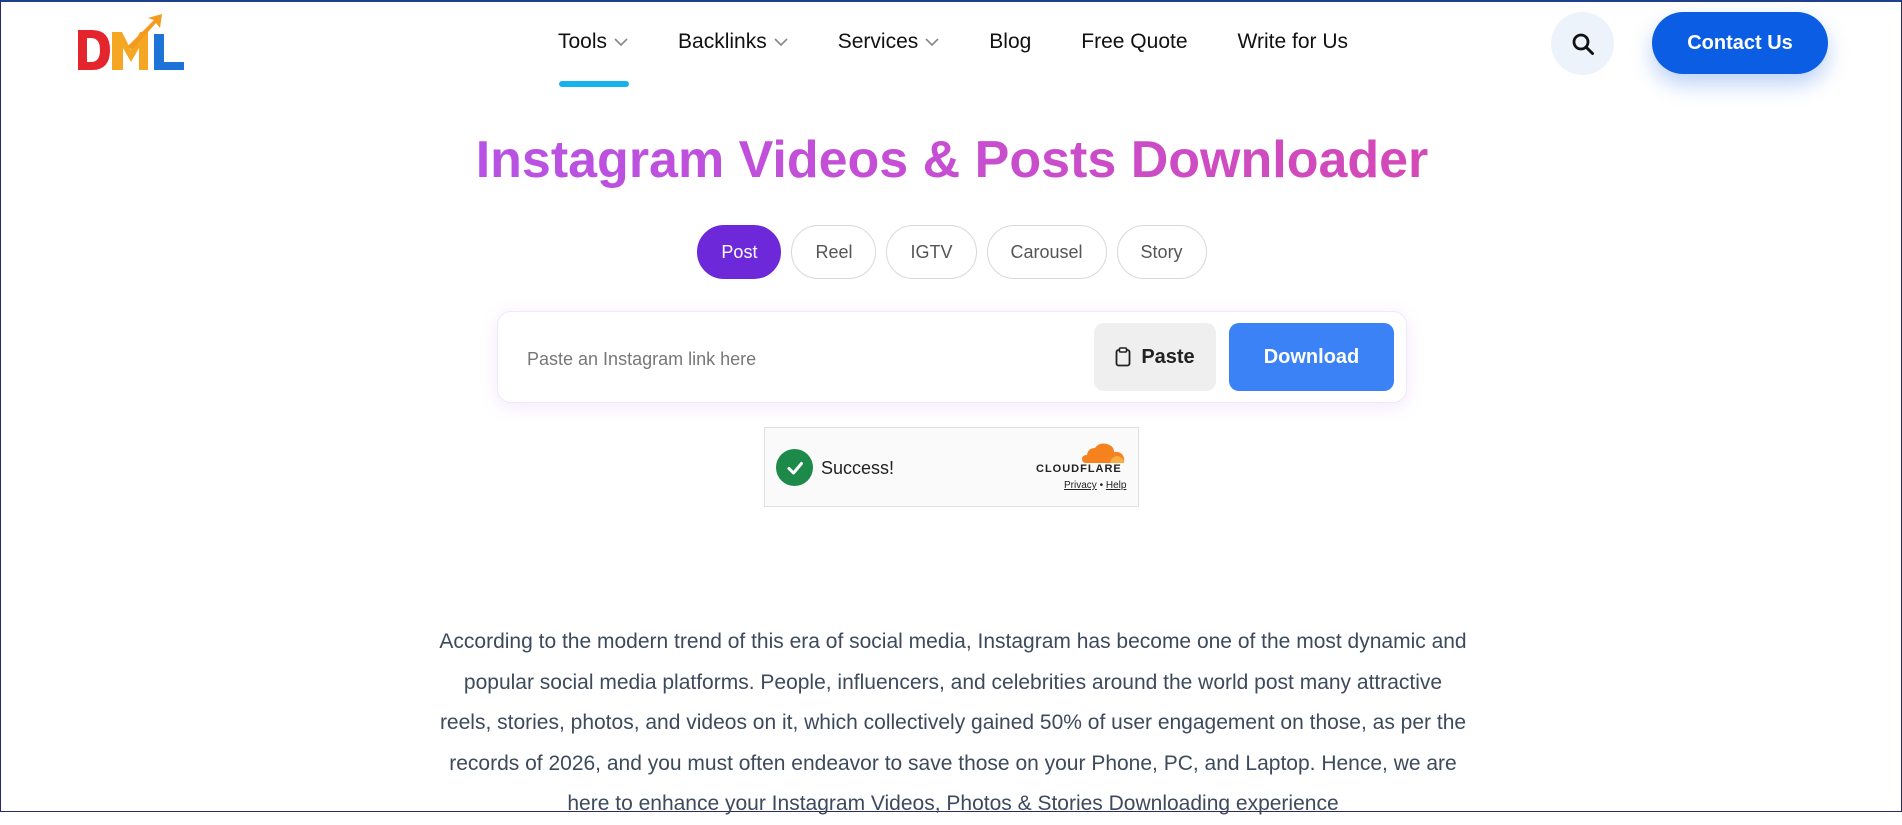  What do you see at coordinates (1080, 485) in the screenshot?
I see `privacy-link: Privacy` at bounding box center [1080, 485].